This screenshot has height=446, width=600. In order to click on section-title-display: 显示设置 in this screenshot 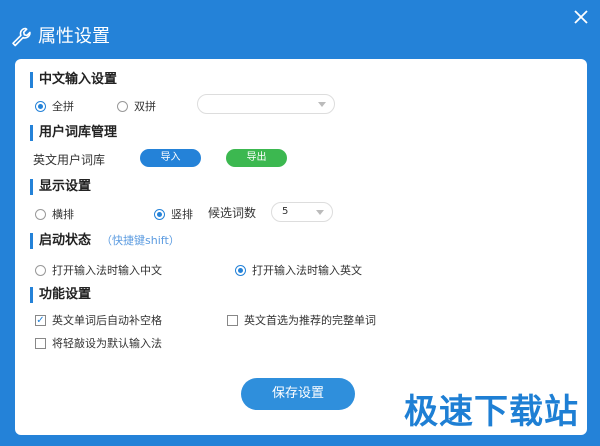, I will do `click(60, 187)`.